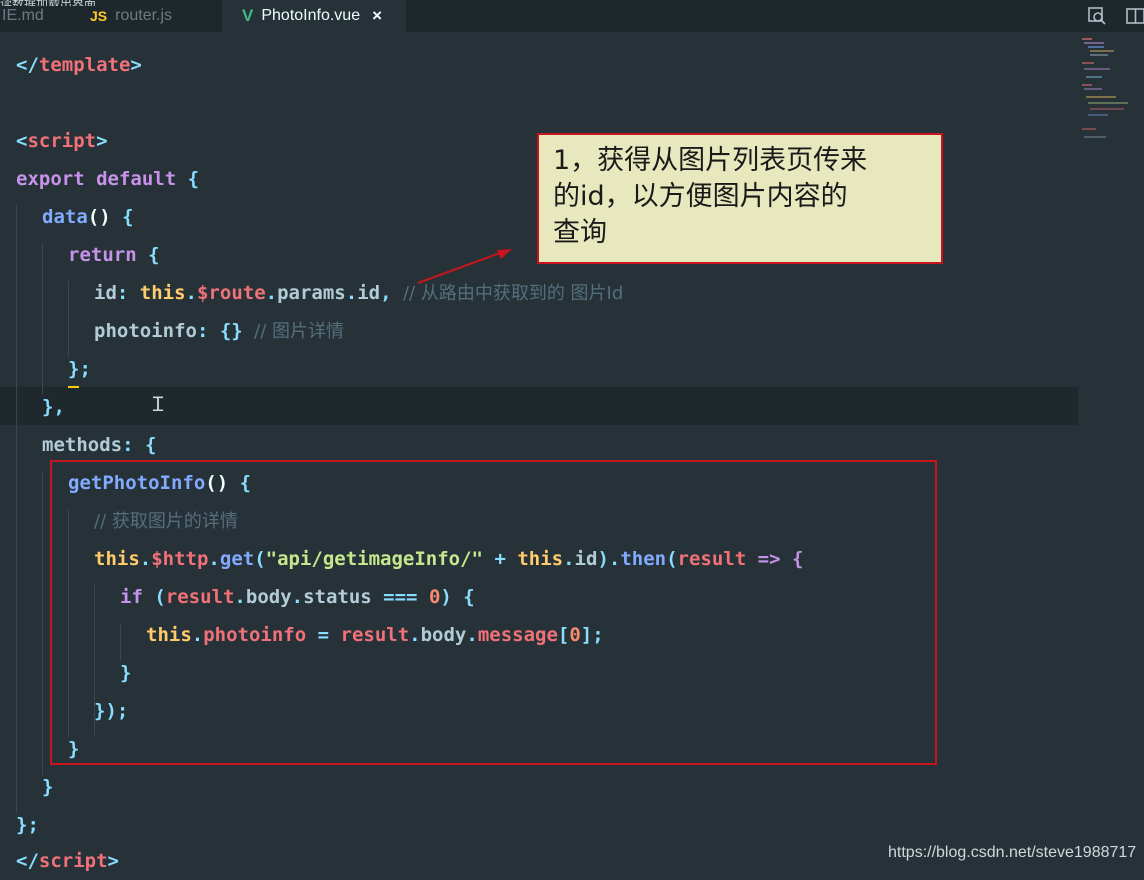  Describe the element at coordinates (1097, 16) in the screenshot. I see `open-changes-icon` at that location.